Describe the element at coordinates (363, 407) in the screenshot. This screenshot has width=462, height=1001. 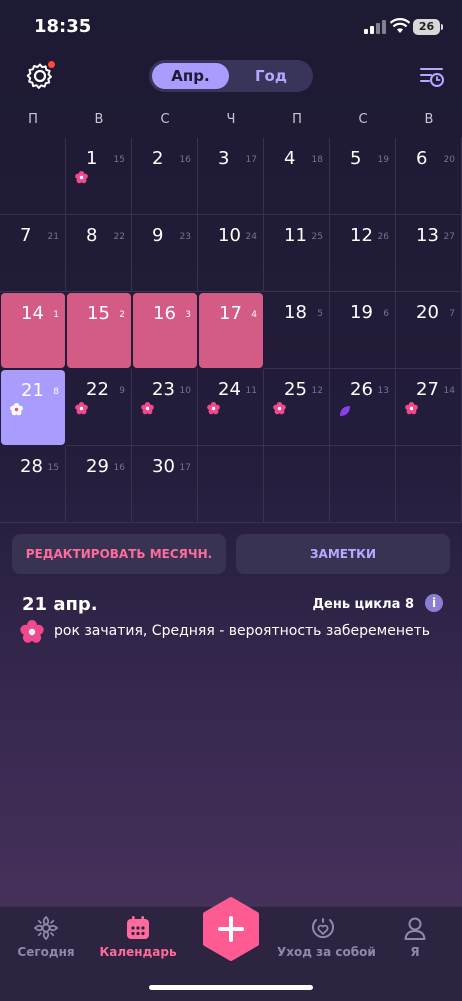
I see `calendar-day-26: 26 13` at that location.